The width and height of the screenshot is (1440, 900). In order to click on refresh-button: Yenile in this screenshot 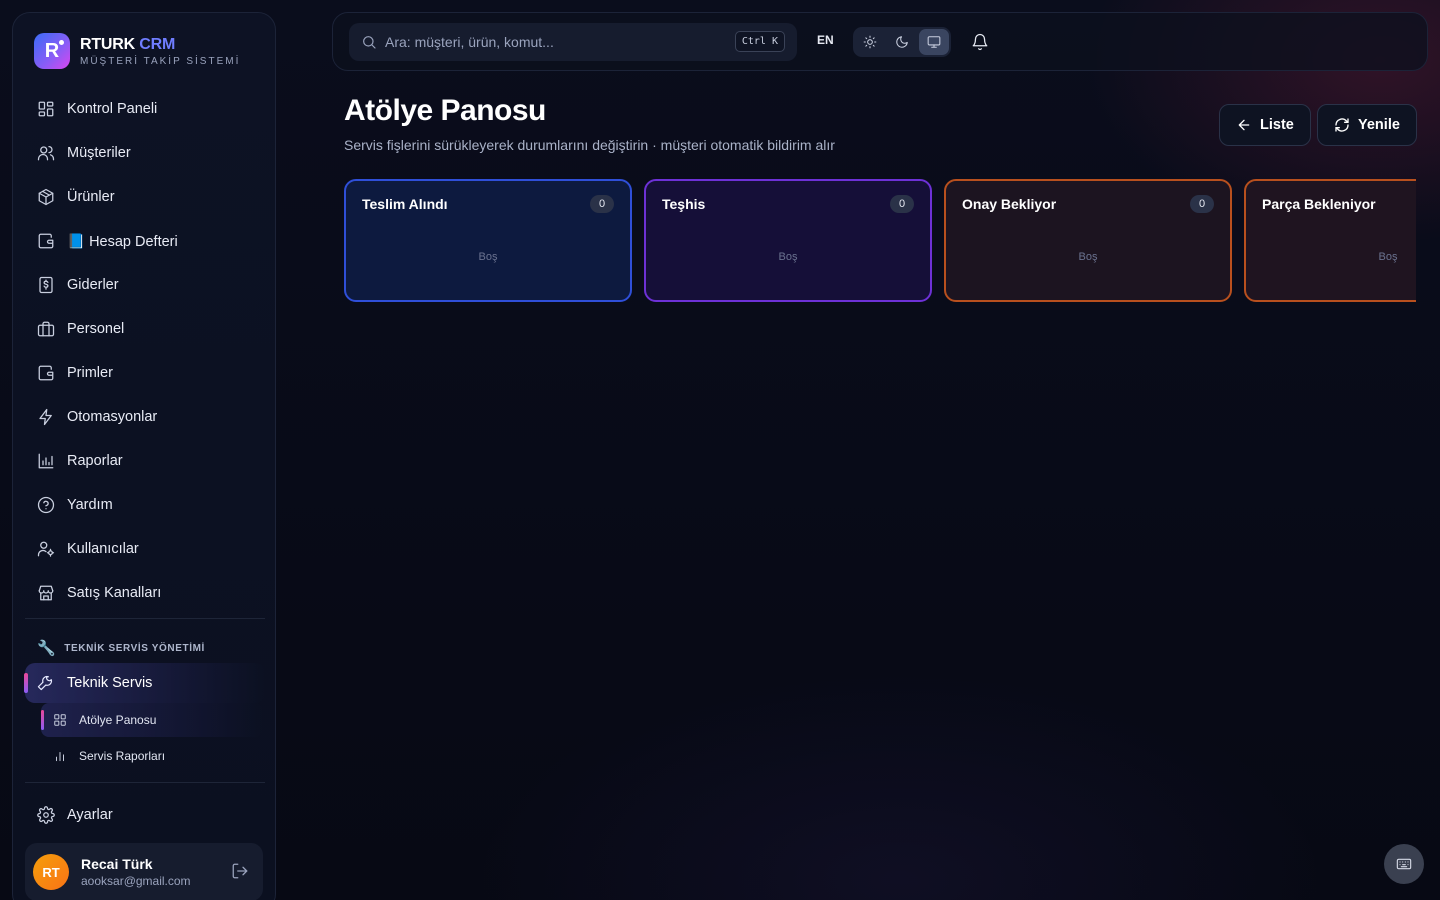, I will do `click(1367, 125)`.